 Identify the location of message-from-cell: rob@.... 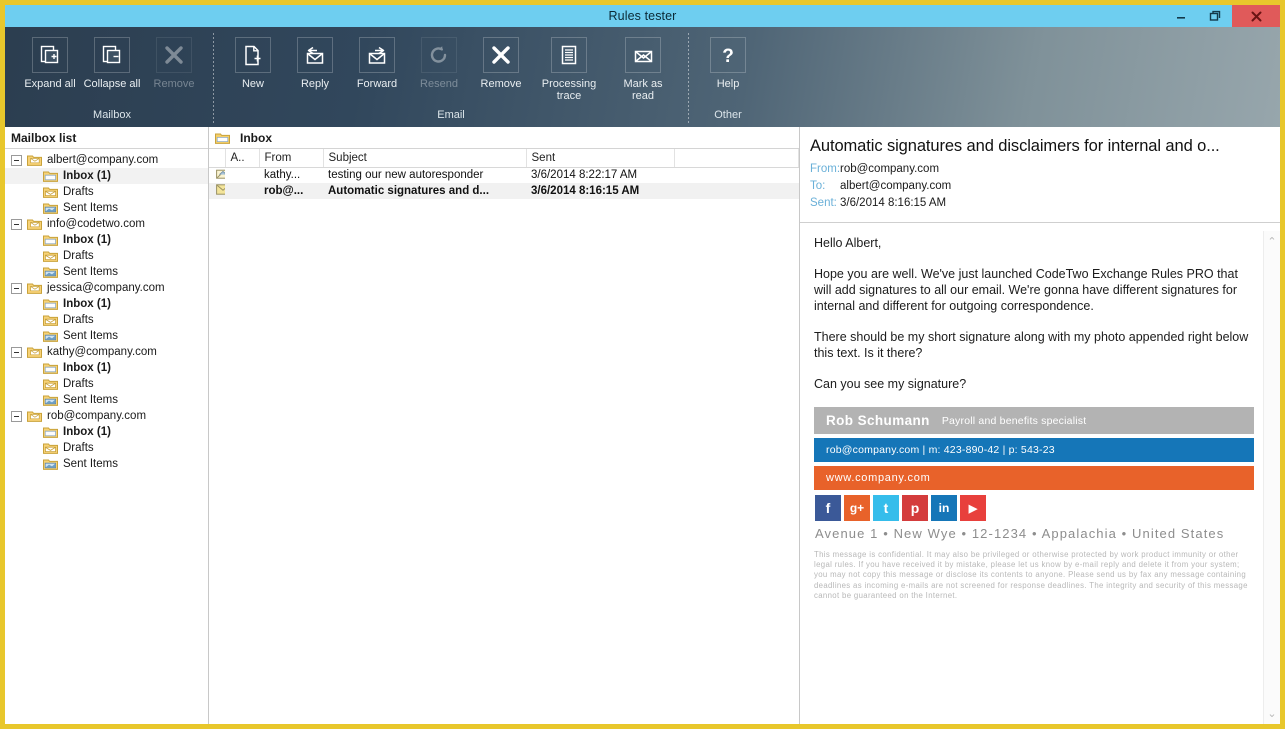
(291, 191).